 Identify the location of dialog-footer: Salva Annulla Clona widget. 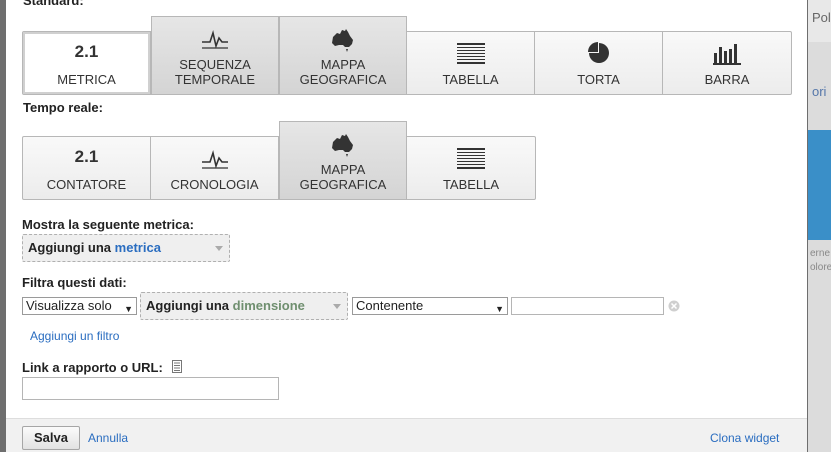
(406, 435).